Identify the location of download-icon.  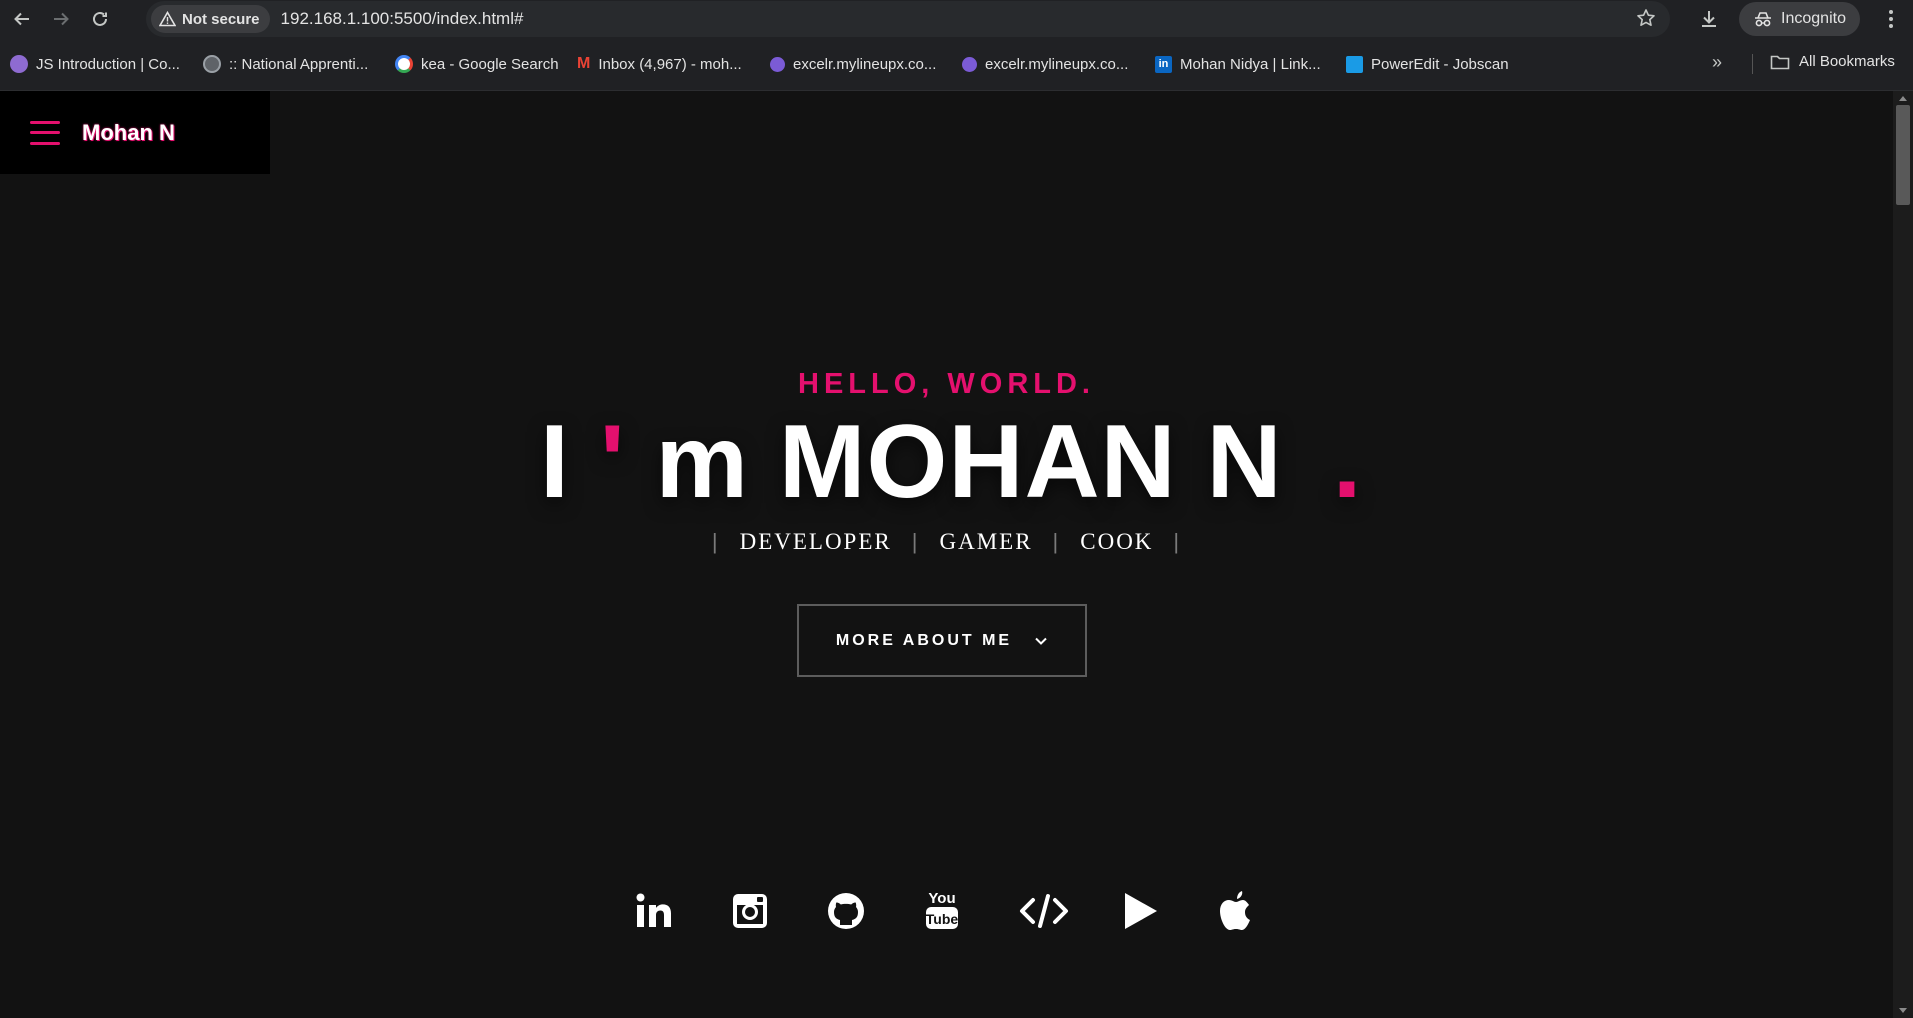
(1709, 19).